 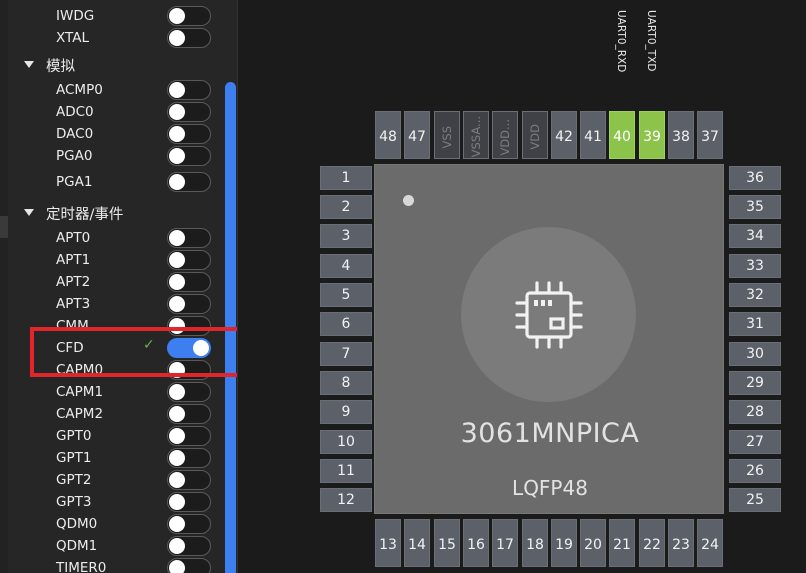 What do you see at coordinates (346, 324) in the screenshot?
I see `pin-6: 6` at bounding box center [346, 324].